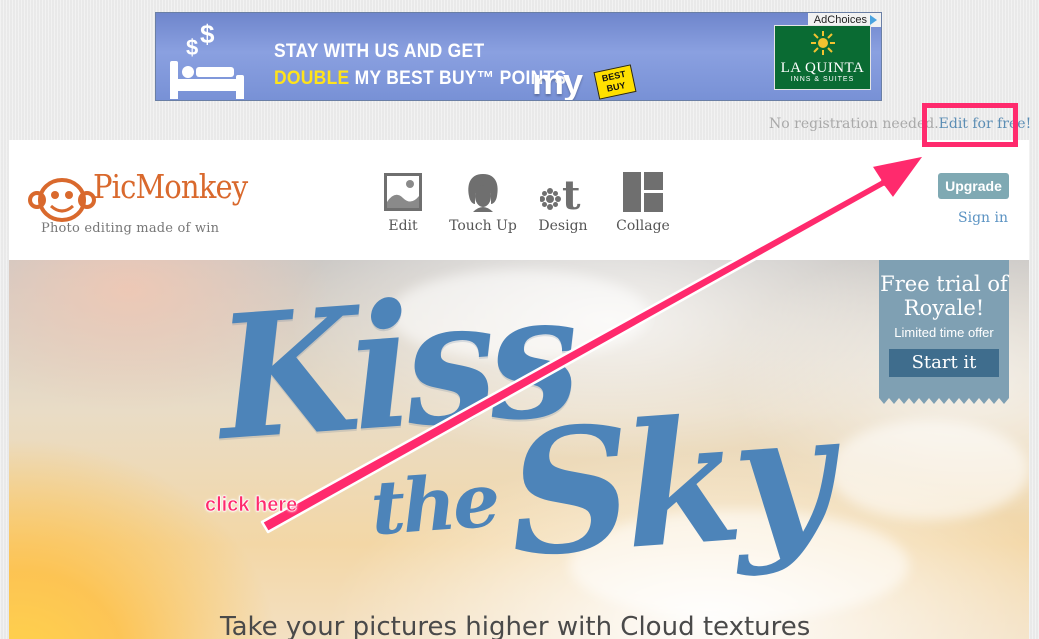  I want to click on sign-in-link: Sign in, so click(983, 218).